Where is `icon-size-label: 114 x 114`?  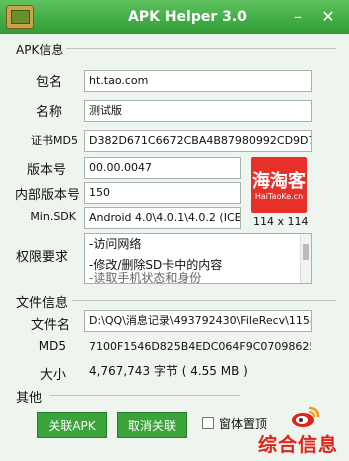
icon-size-label: 114 x 114 is located at coordinates (281, 221).